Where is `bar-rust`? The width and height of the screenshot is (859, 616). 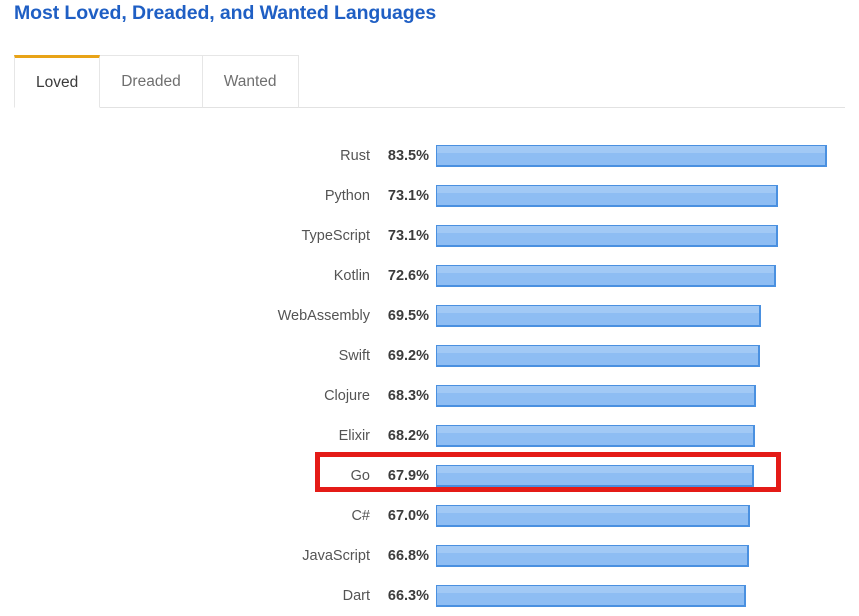 bar-rust is located at coordinates (631, 156).